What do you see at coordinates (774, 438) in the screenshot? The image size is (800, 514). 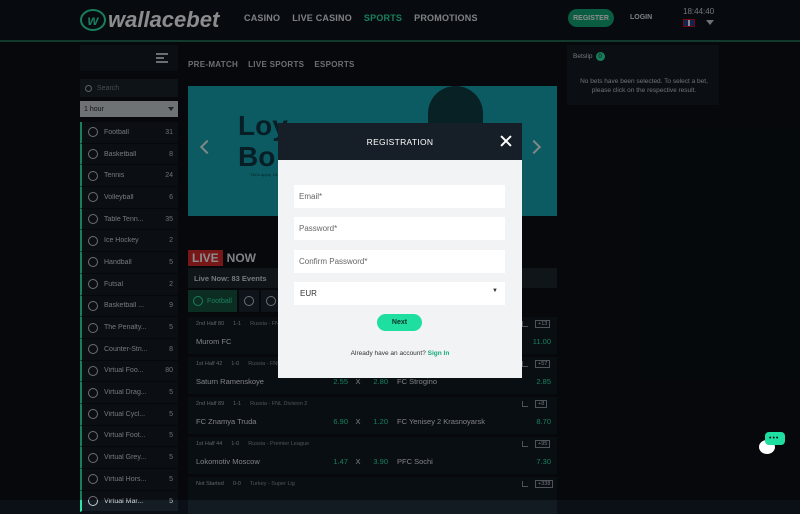 I see `chat-dots: •••` at bounding box center [774, 438].